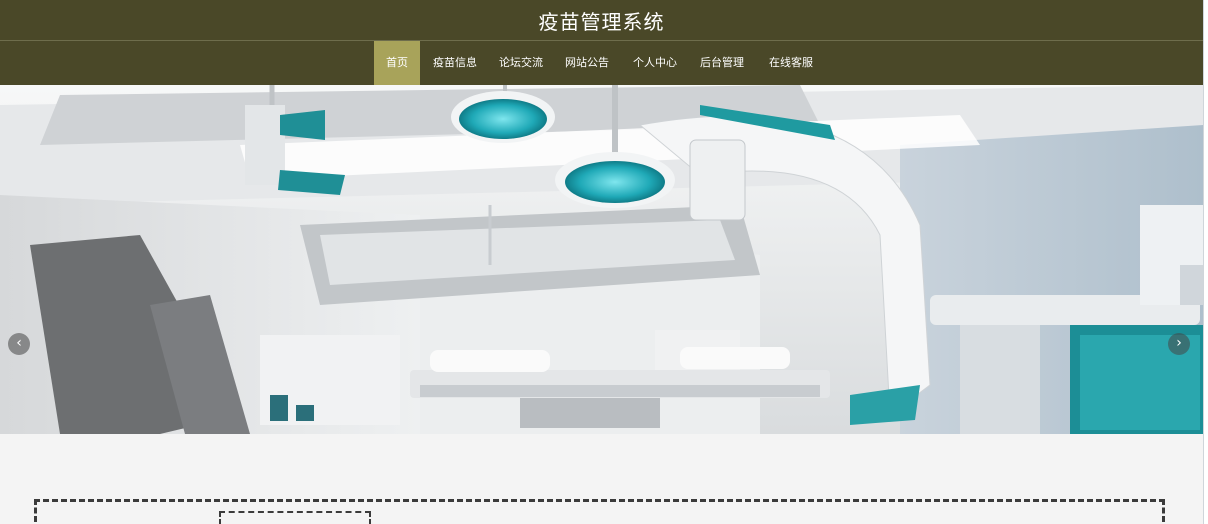 The image size is (1208, 524). I want to click on carousel-prev-button: ‹, so click(19, 344).